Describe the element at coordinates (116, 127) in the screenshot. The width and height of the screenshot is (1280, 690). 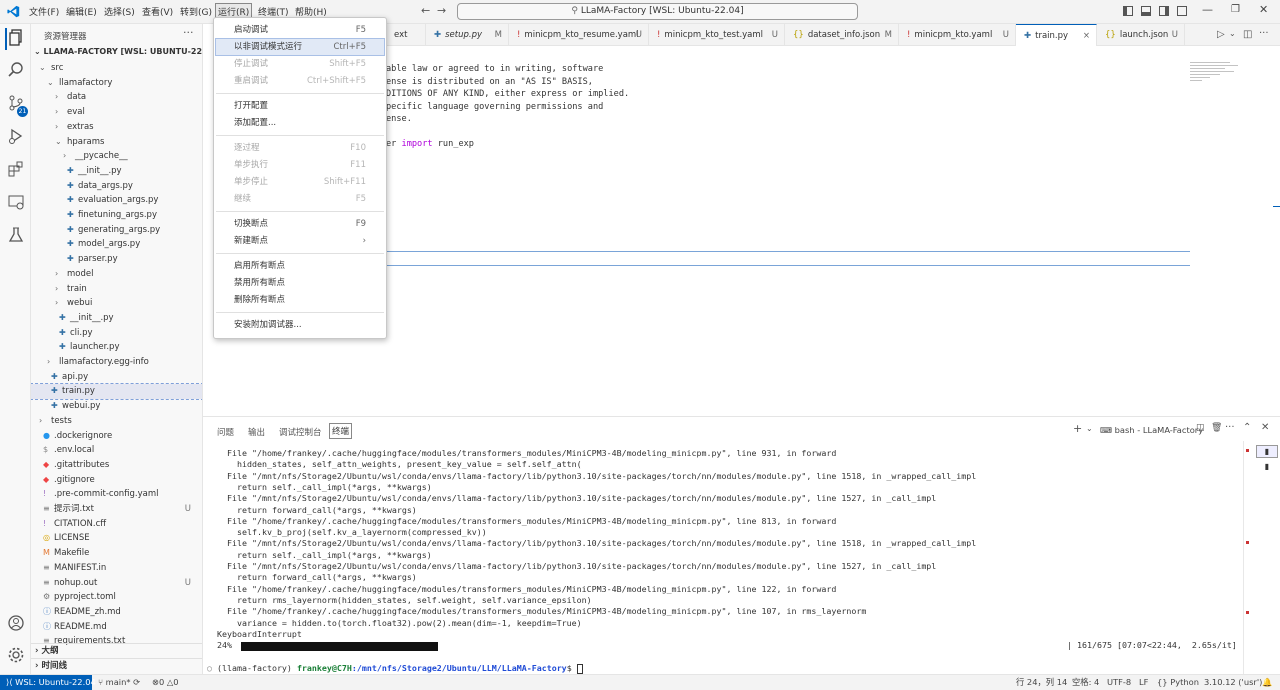
I see `explorer-item: › extras` at that location.